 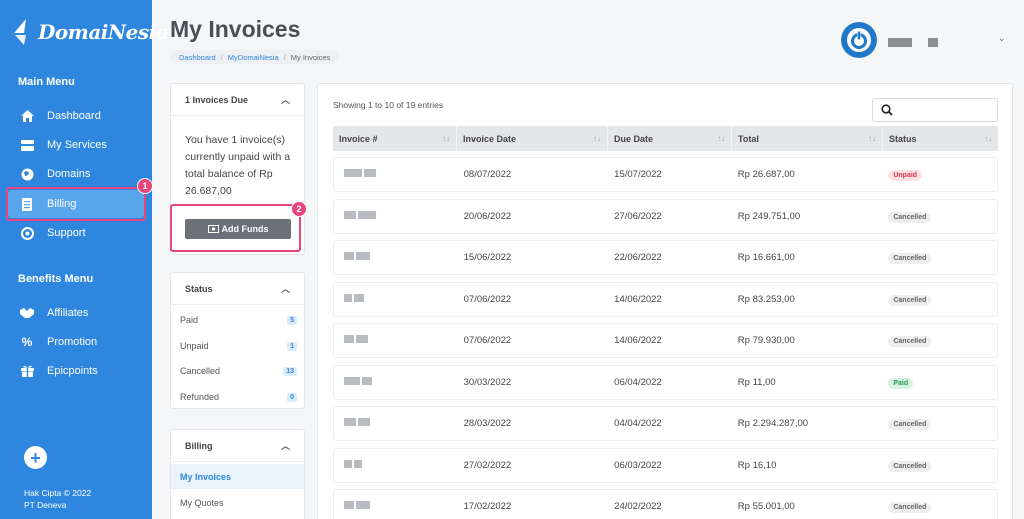 I want to click on column-status: Status ↑↓, so click(x=940, y=138).